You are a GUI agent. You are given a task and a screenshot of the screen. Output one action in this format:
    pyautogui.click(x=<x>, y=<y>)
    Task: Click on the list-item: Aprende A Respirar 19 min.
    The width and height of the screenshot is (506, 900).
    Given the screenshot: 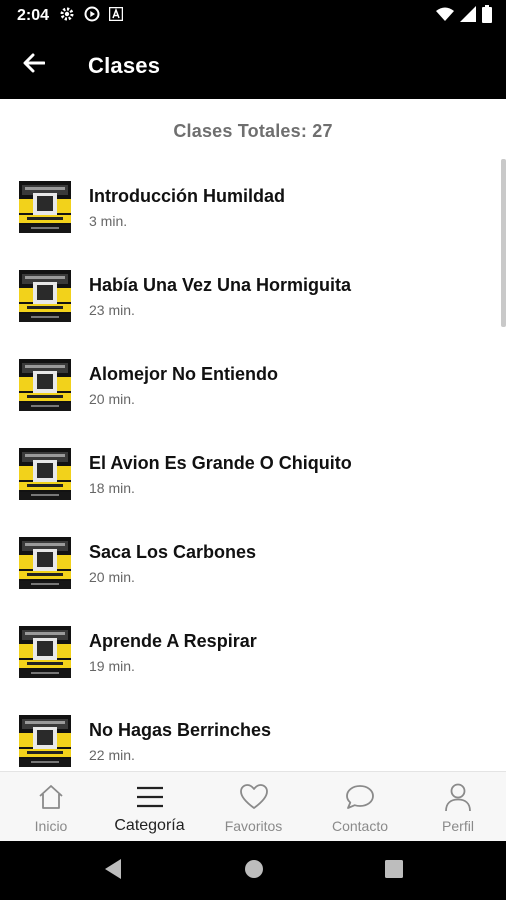 What is the action you would take?
    pyautogui.click(x=250, y=670)
    